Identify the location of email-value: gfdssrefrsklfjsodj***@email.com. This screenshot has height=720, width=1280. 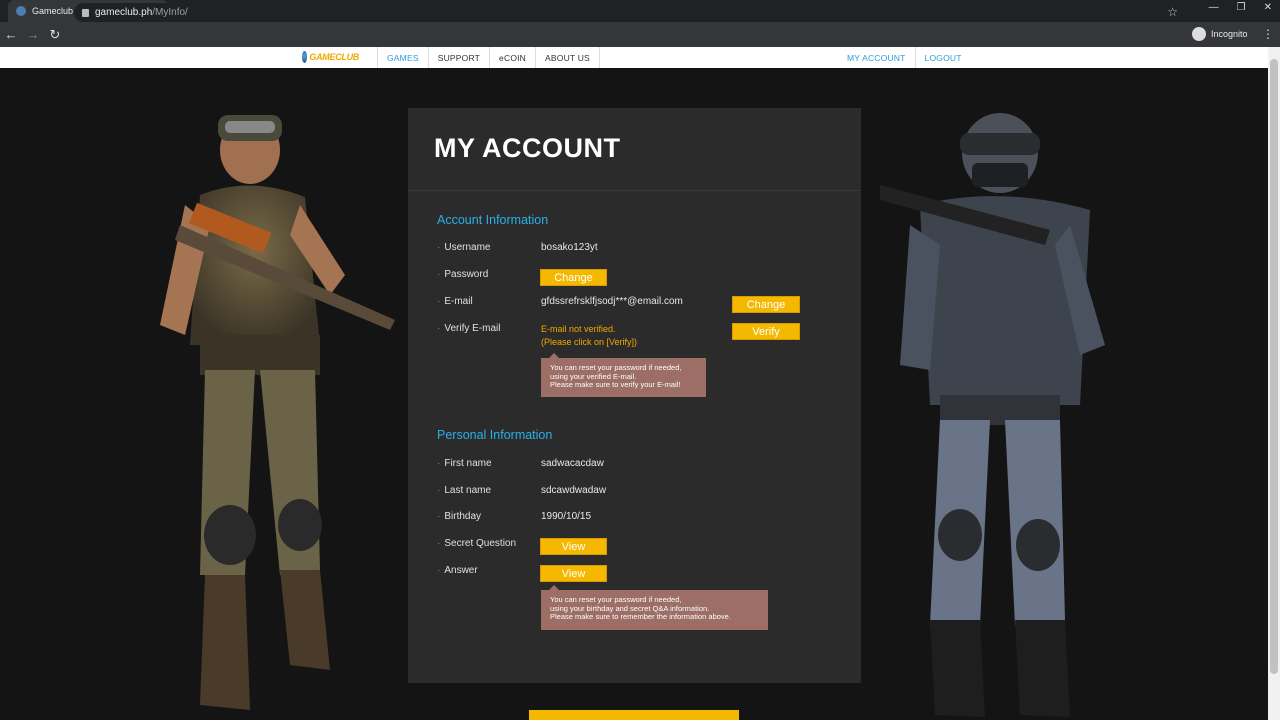
(612, 301).